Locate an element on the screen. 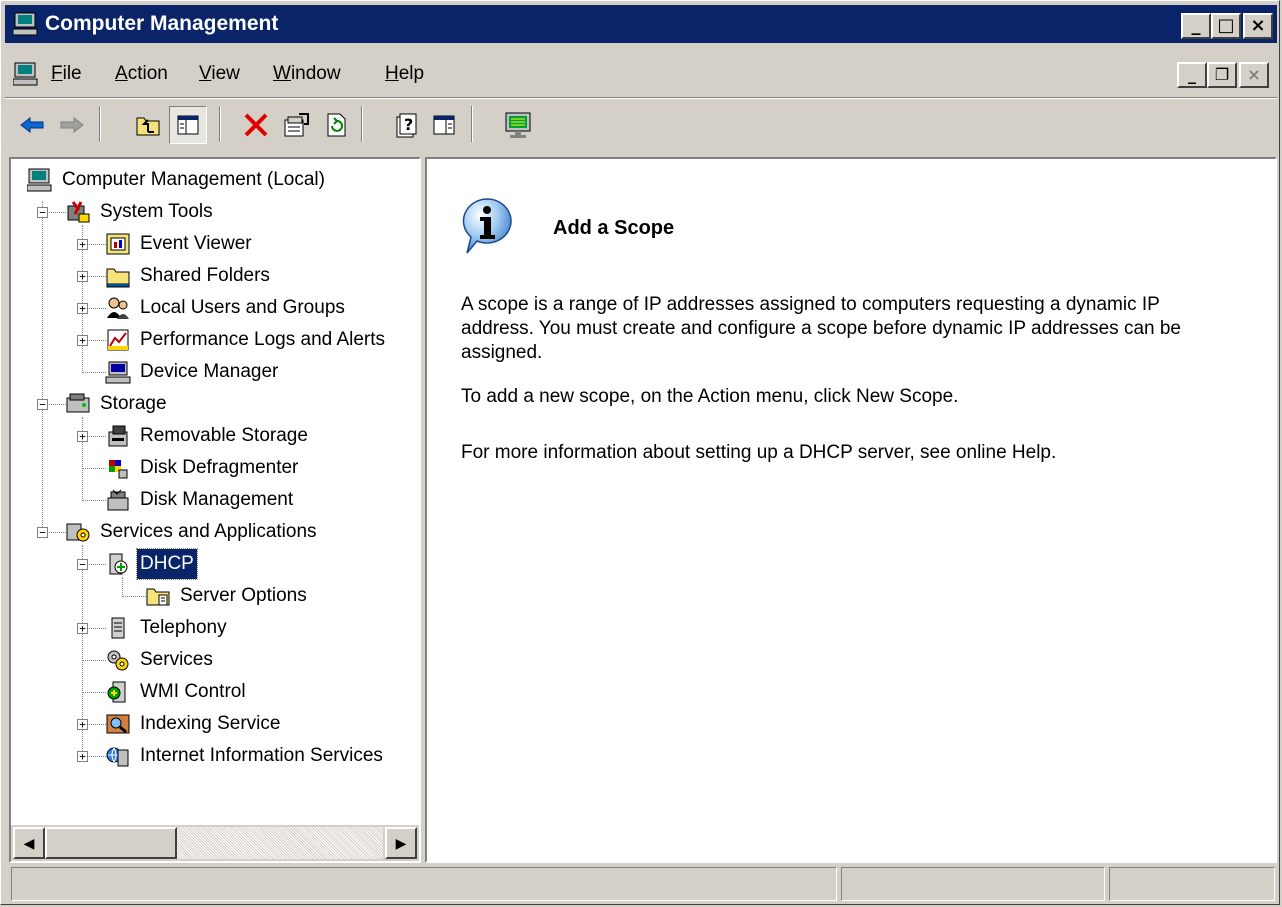 This screenshot has width=1282, height=907. show-hide-action-pane-icon is located at coordinates (444, 125).